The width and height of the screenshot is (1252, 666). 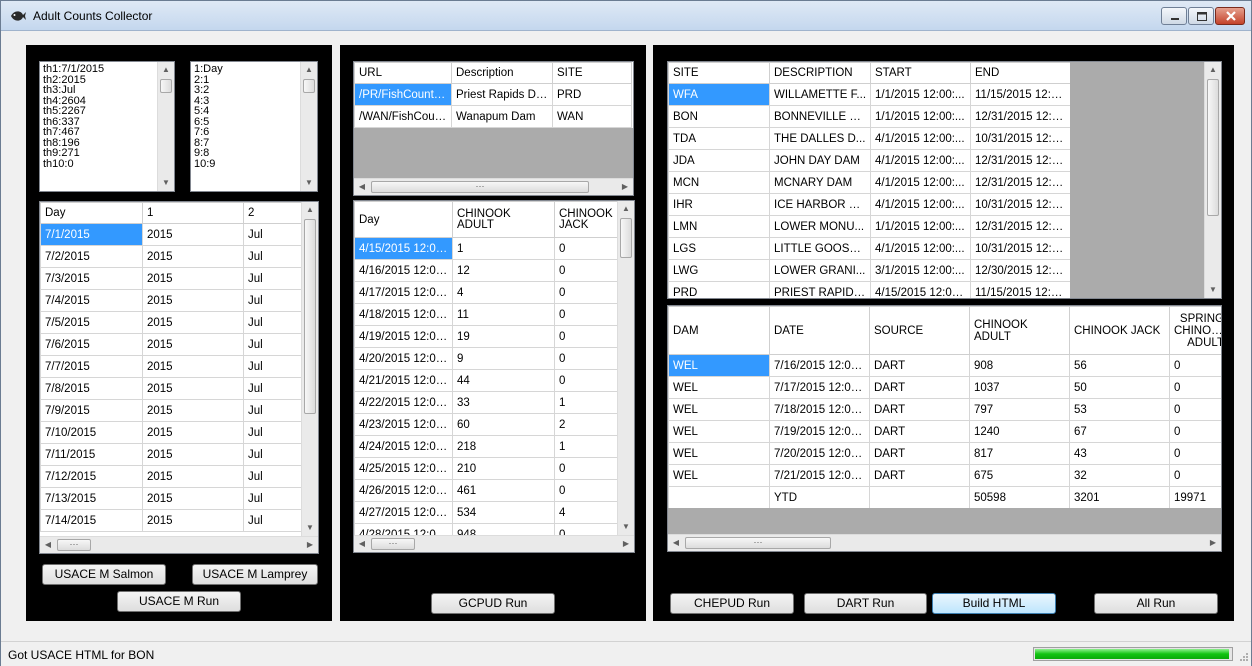 What do you see at coordinates (719, 138) in the screenshot?
I see `grid-cell: TDA` at bounding box center [719, 138].